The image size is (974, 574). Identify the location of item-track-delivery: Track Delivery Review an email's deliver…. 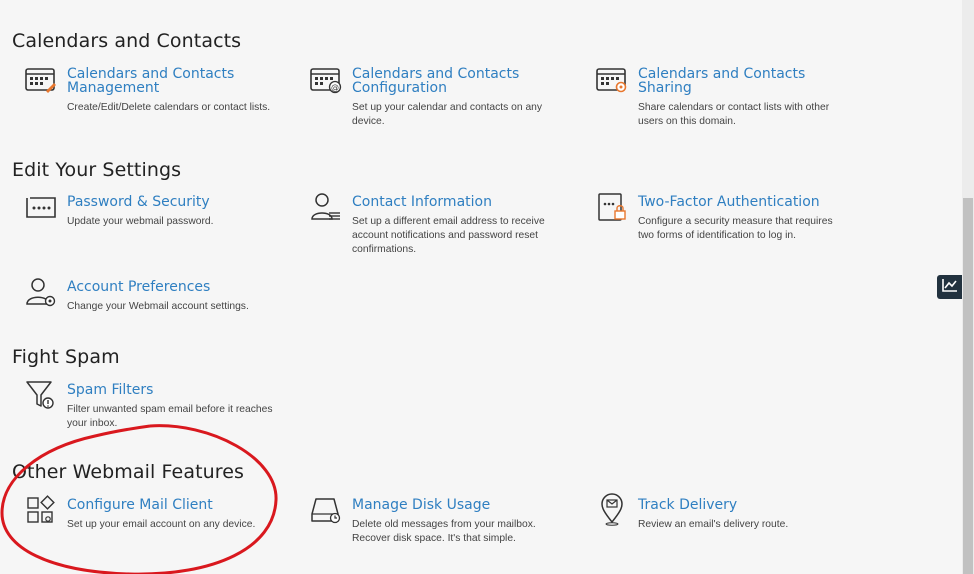
(724, 512).